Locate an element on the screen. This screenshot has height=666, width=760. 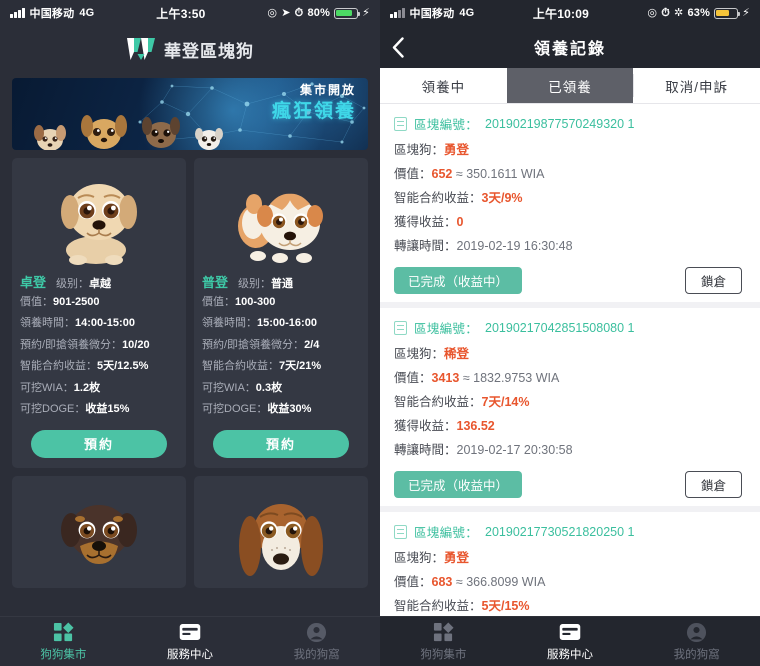
transfer-time-row: 轉讓時間：2019-02-19 16:30:48 is located at coordinates (483, 246).